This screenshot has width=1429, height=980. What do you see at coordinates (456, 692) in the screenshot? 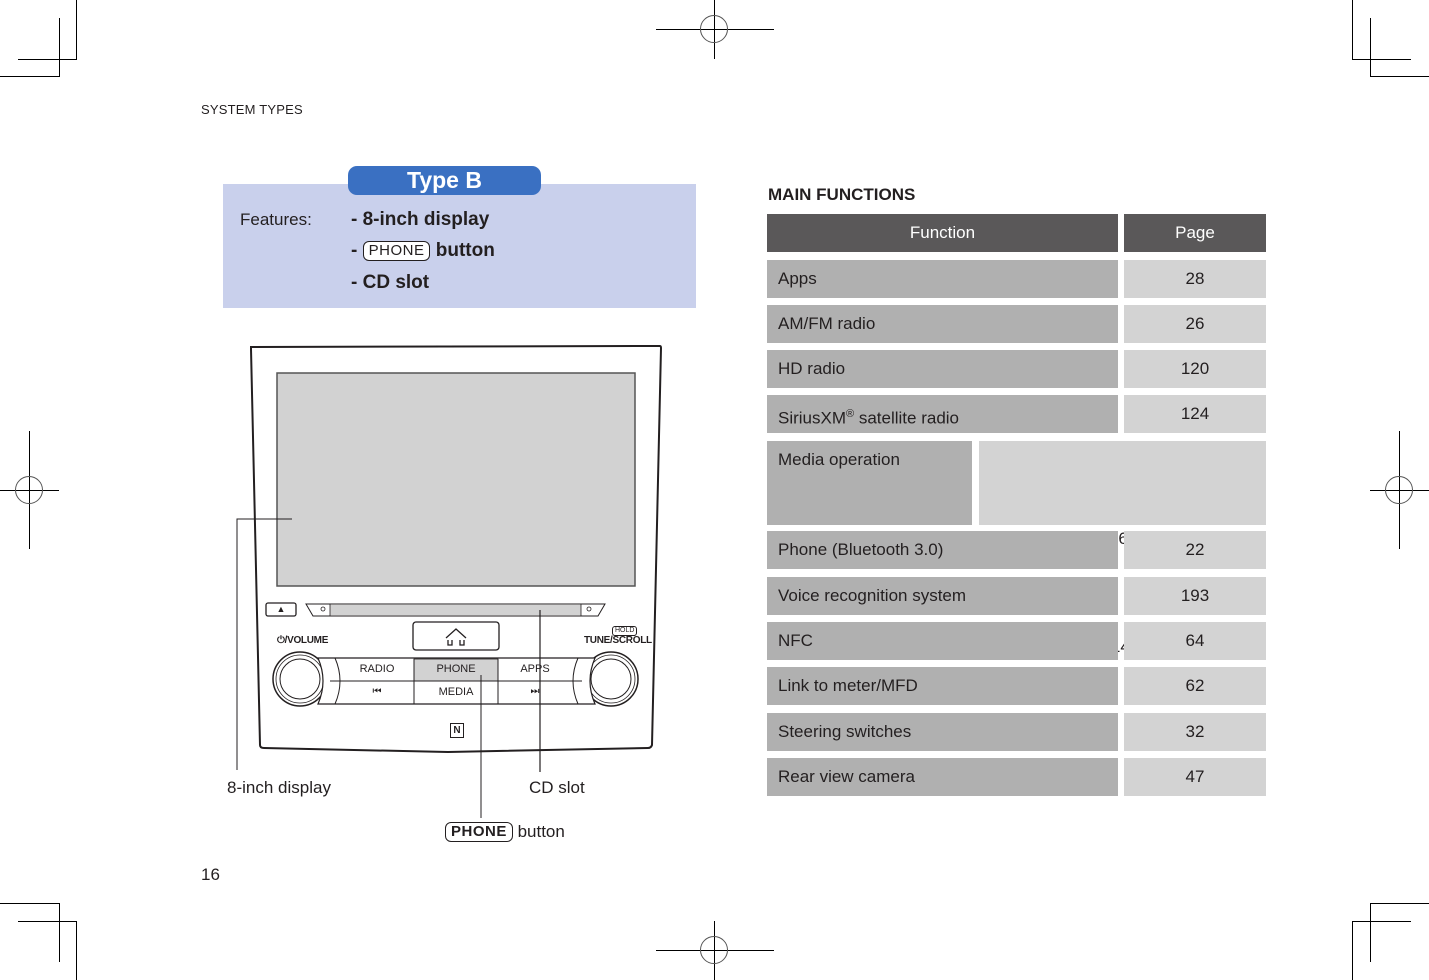
I see `media-button: MEDIA` at bounding box center [456, 692].